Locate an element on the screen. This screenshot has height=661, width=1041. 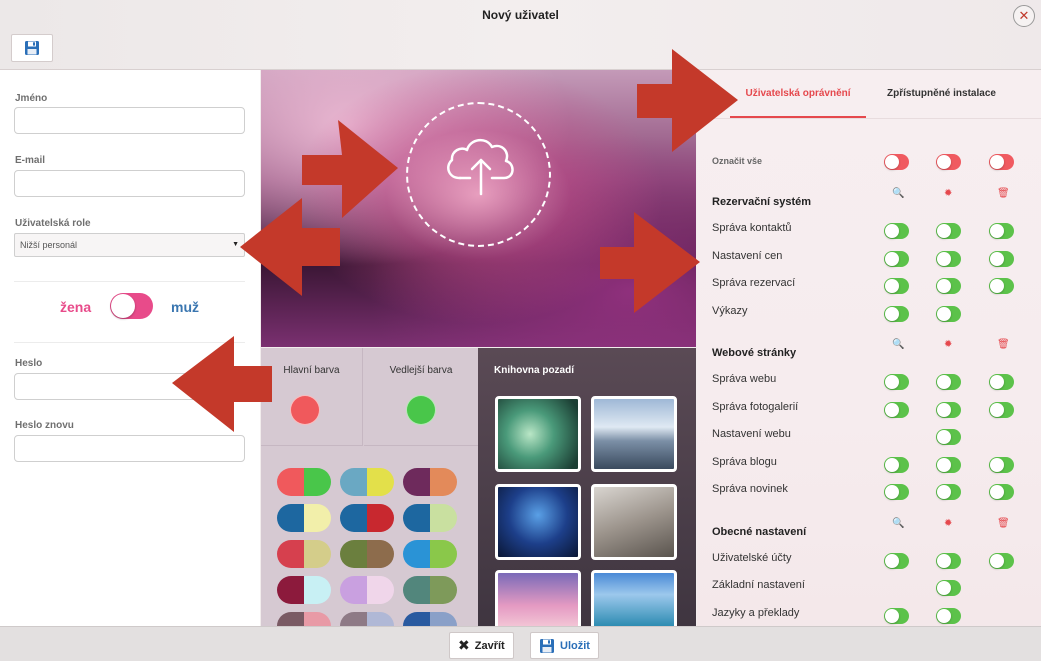
password-again-input is located at coordinates (129, 448).